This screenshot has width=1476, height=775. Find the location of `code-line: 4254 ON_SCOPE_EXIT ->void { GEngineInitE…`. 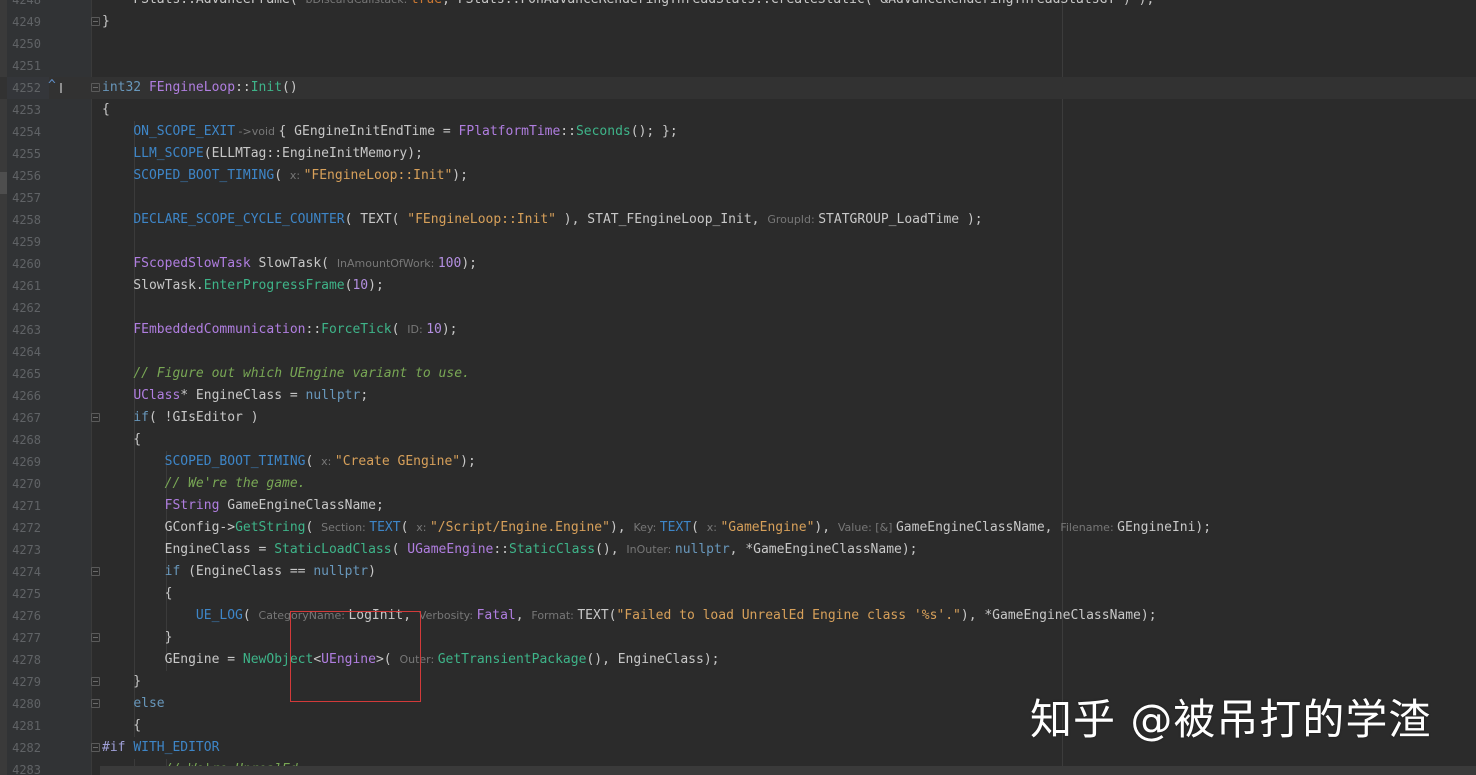

code-line: 4254 ON_SCOPE_EXIT ->void { GEngineInitE… is located at coordinates (738, 132).